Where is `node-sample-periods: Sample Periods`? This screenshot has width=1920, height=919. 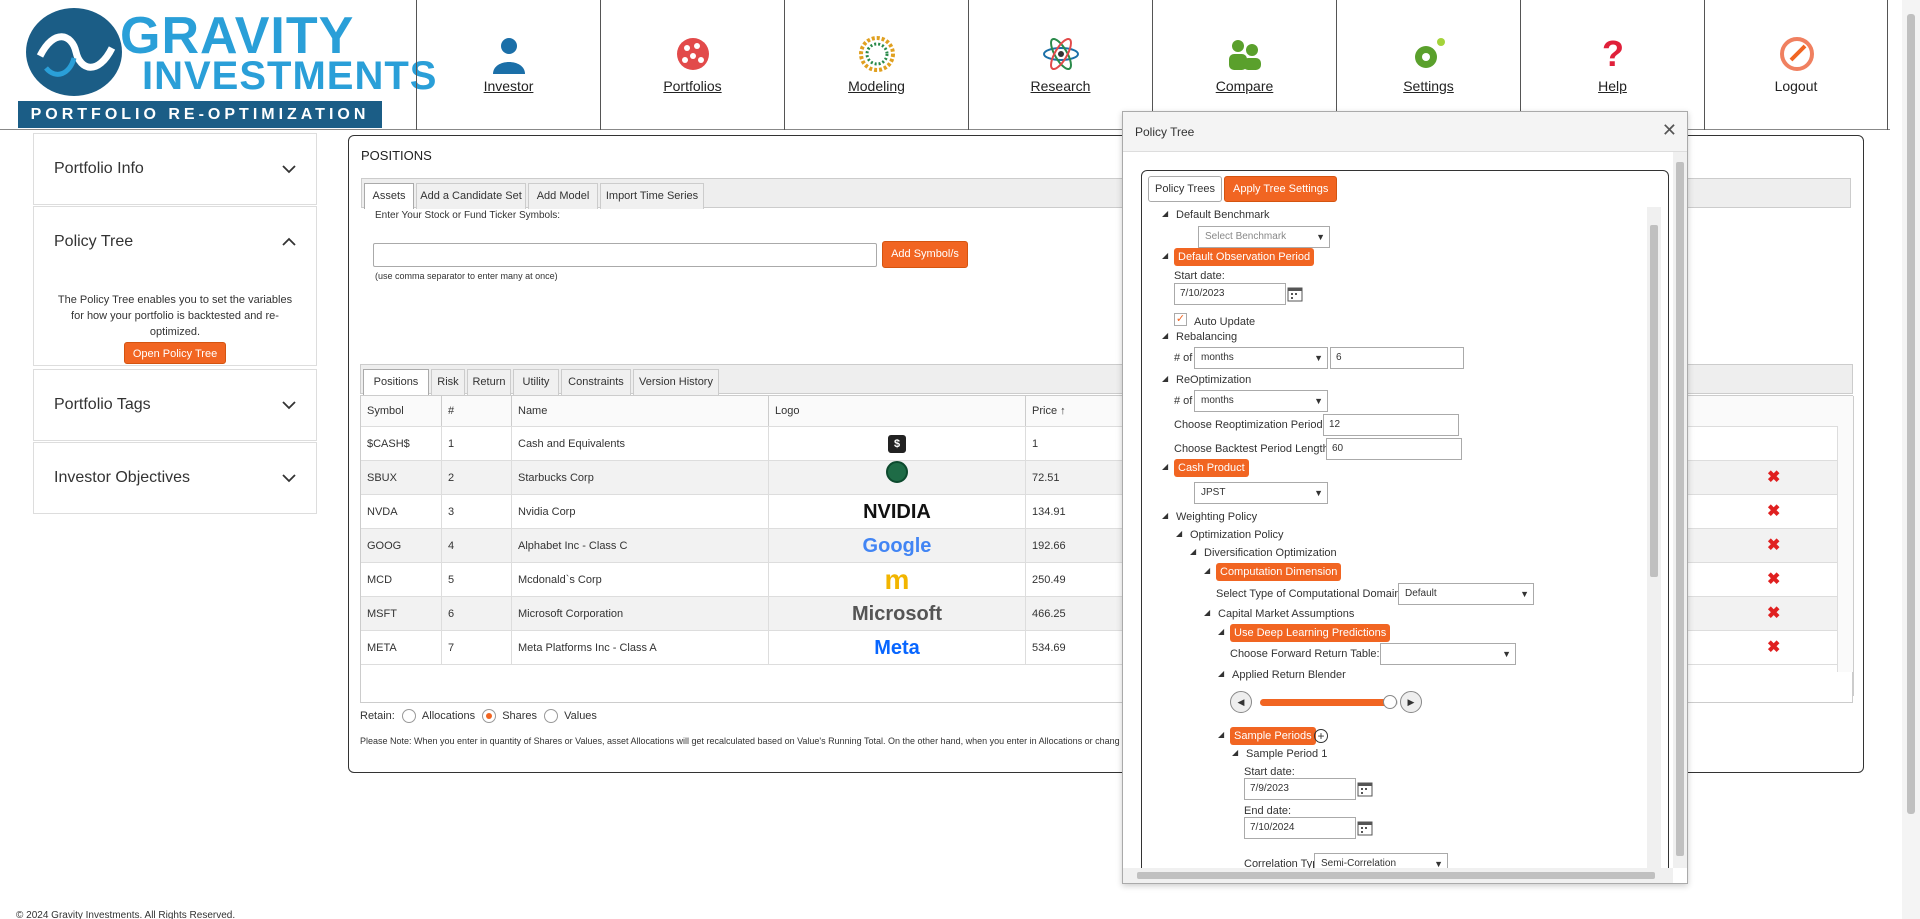 node-sample-periods: Sample Periods is located at coordinates (1273, 736).